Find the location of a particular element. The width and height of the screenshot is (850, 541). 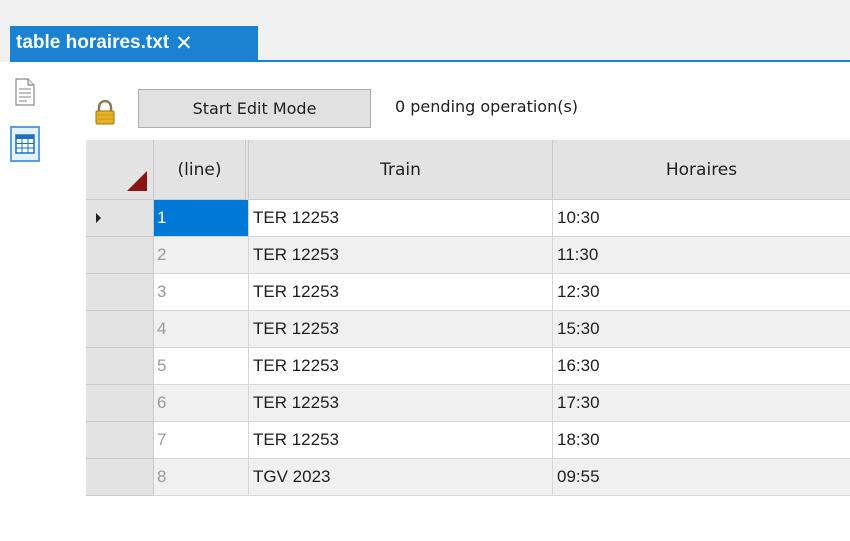

cell-line: 2 is located at coordinates (201, 255).